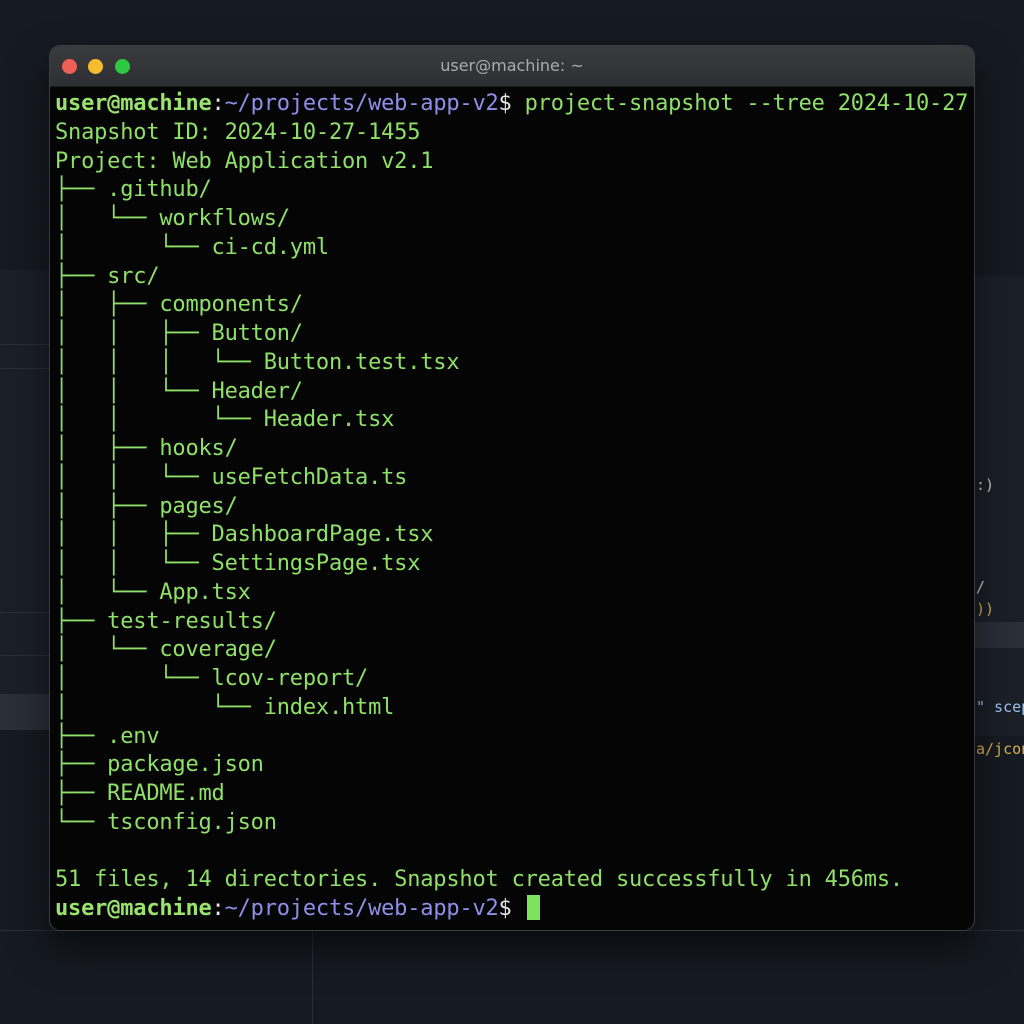 This screenshot has width=1024, height=1024. What do you see at coordinates (257, 362) in the screenshot?
I see `tree-line: │ │ │ └── Button.test.tsx` at bounding box center [257, 362].